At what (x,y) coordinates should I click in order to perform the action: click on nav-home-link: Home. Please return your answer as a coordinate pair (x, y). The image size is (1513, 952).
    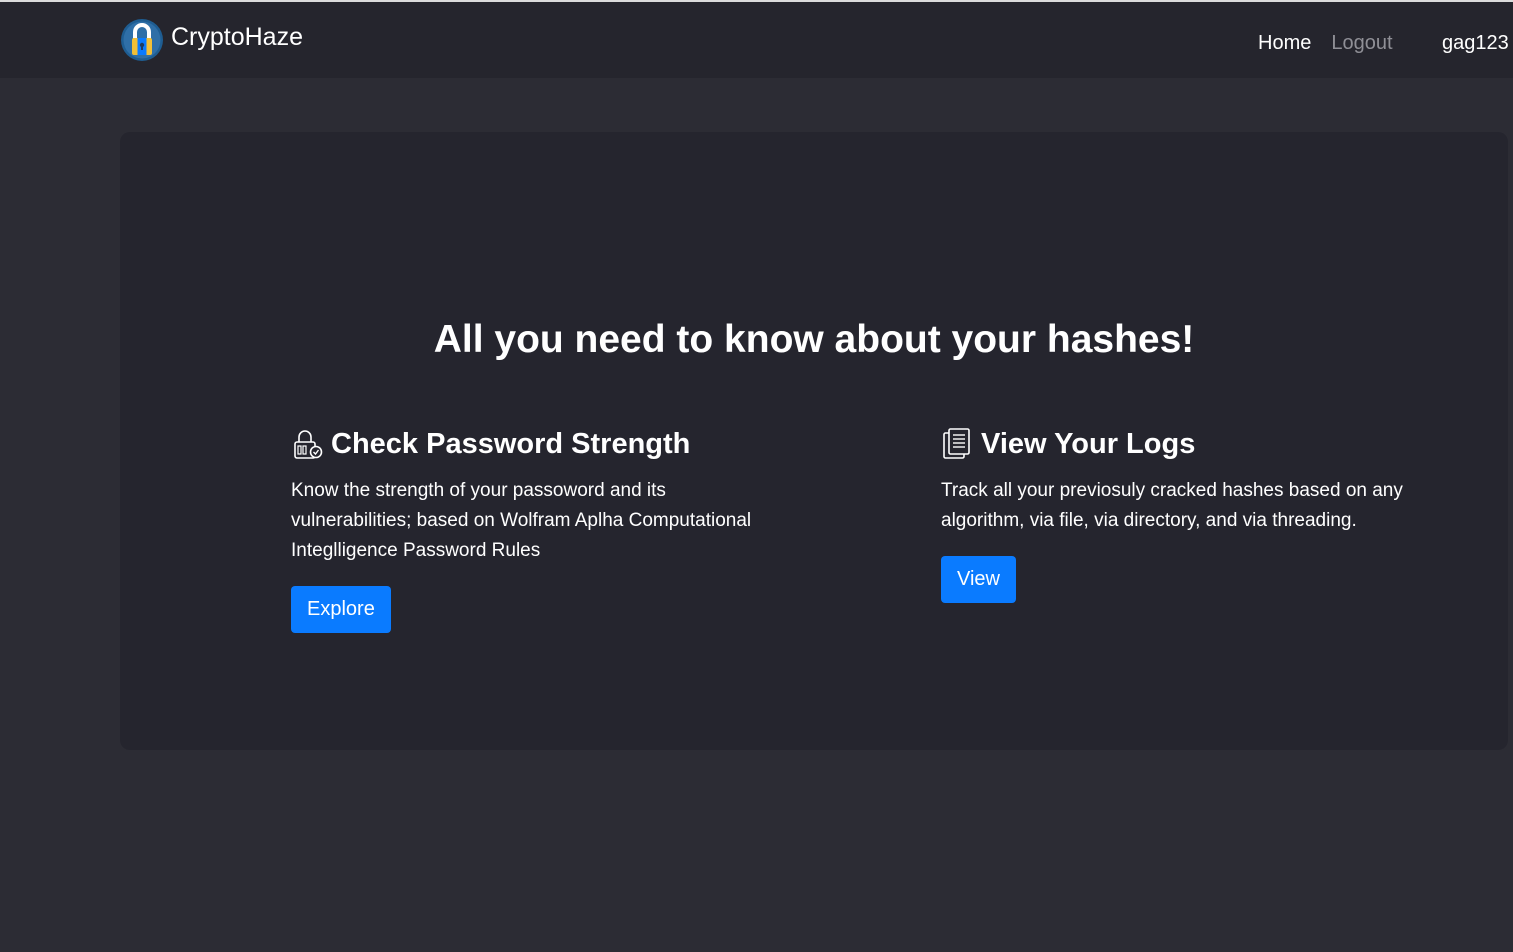
    Looking at the image, I should click on (1284, 43).